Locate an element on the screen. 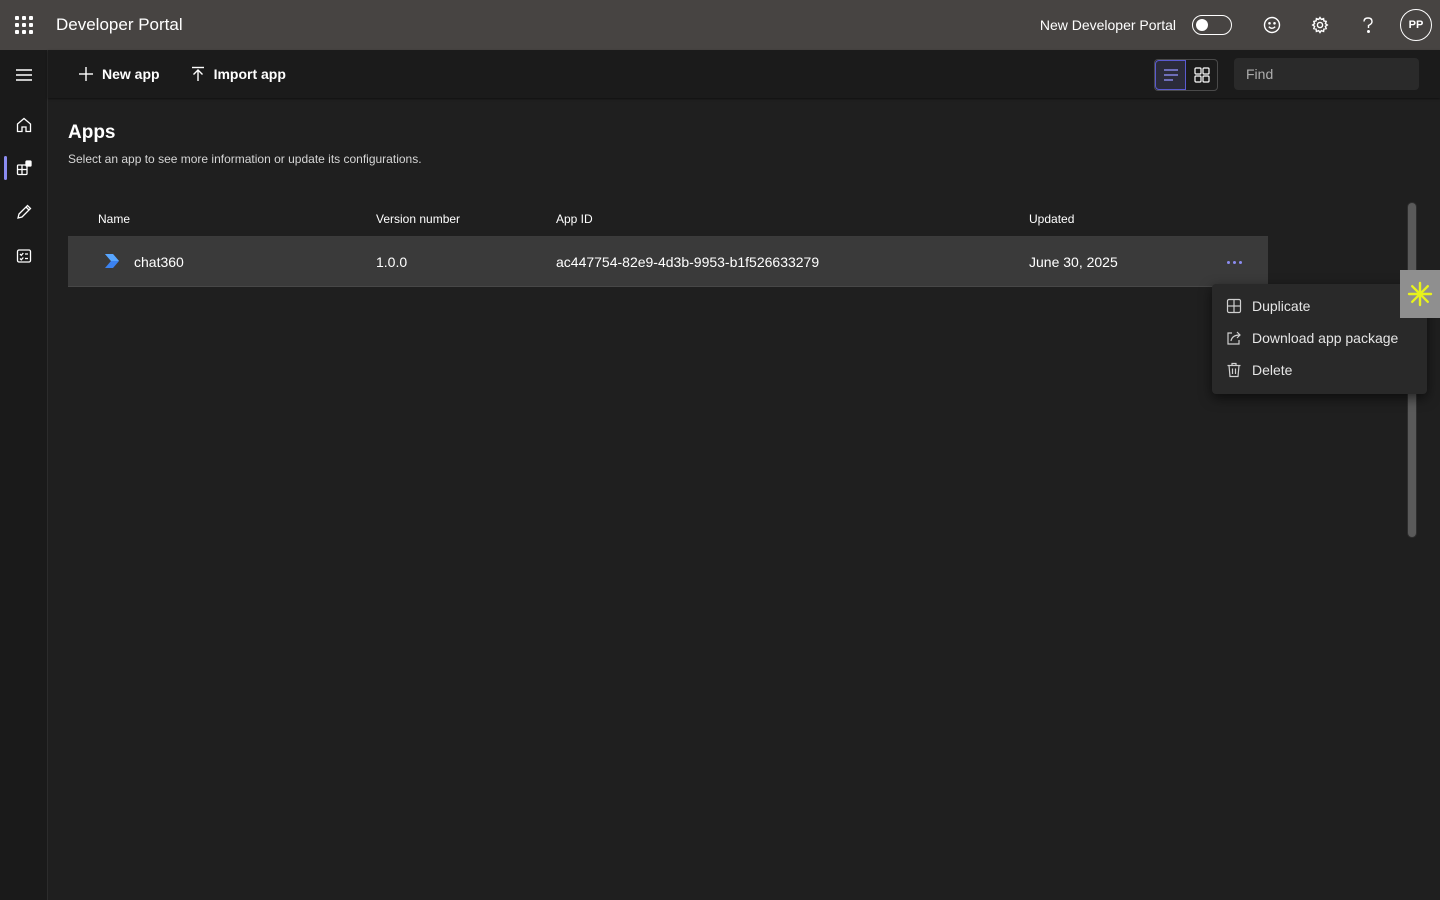  top-bar: Developer Portal New Developer Portal PP is located at coordinates (720, 25).